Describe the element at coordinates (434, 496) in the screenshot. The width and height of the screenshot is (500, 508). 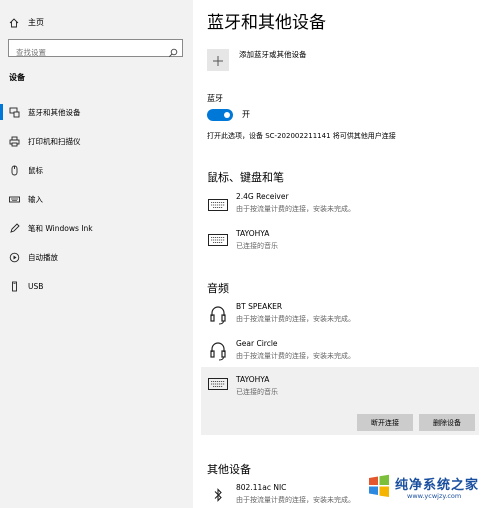
I see `watermark-url: www.ycwjzy.com` at that location.